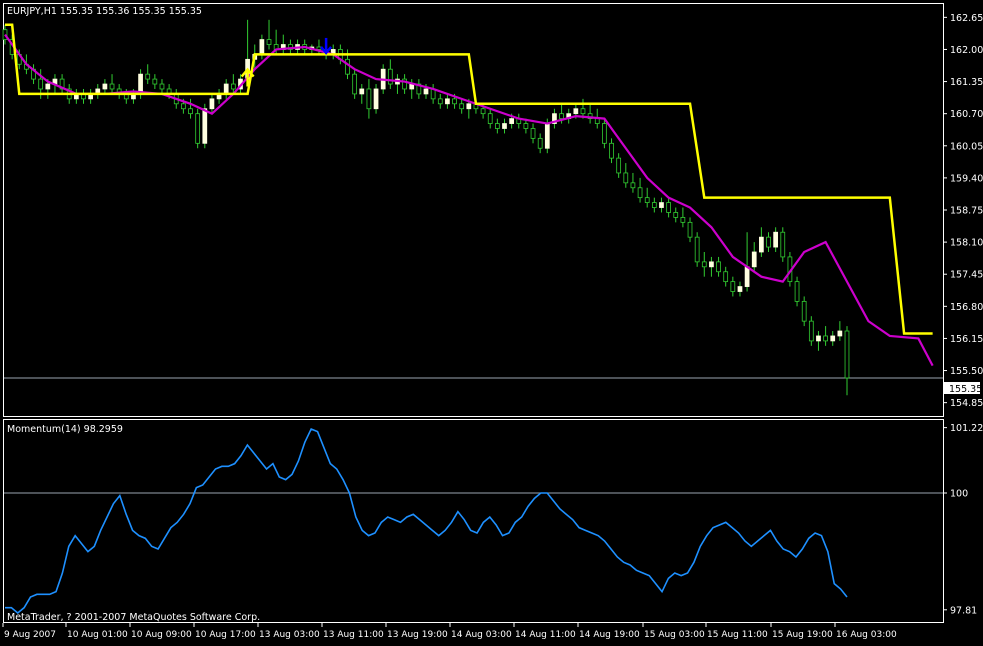 The height and width of the screenshot is (646, 983). What do you see at coordinates (966, 82) in the screenshot?
I see `price-tick-label: 161.35` at bounding box center [966, 82].